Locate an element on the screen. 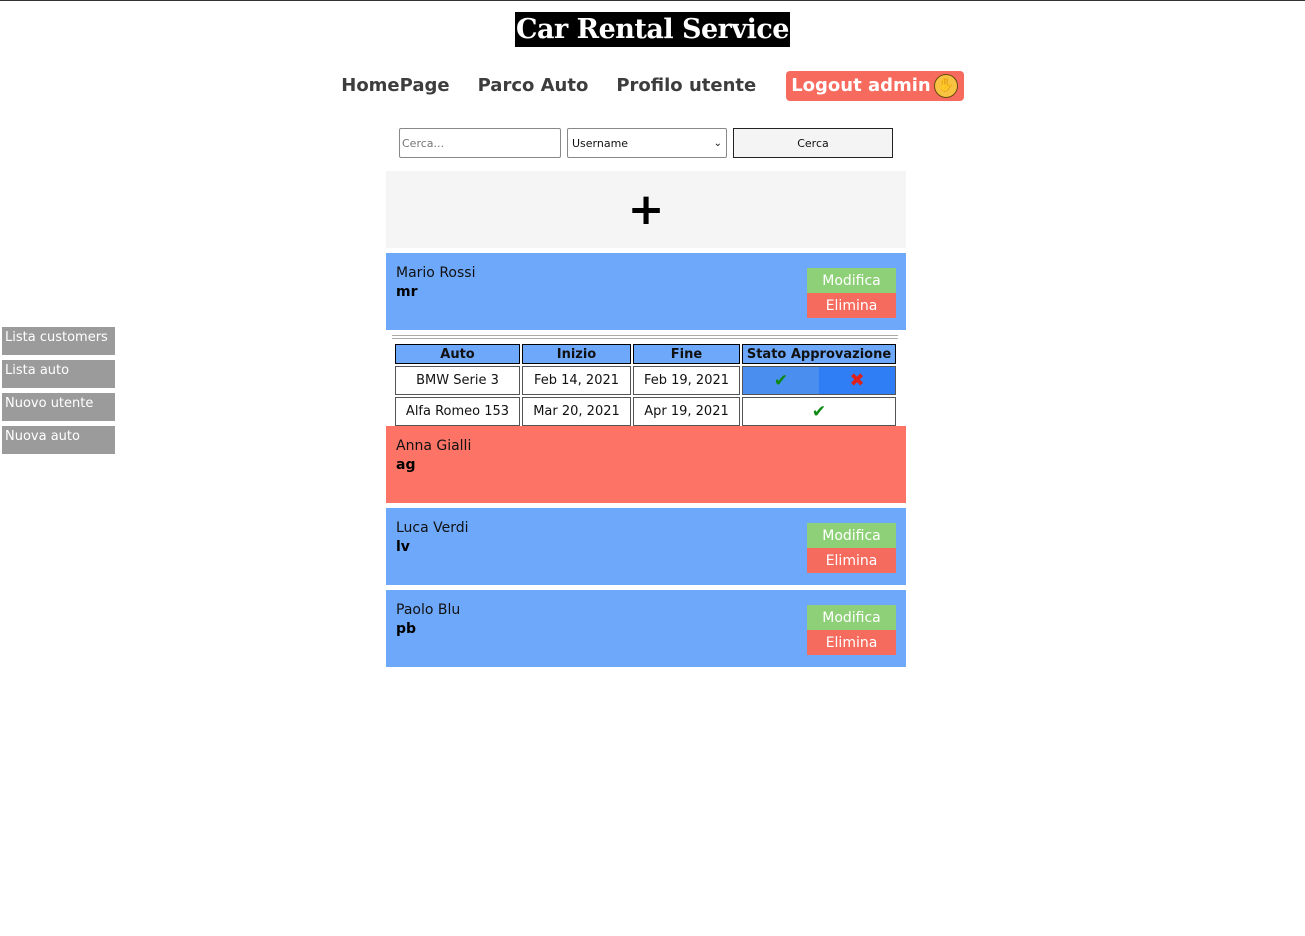  nav-parco-auto: Parco Auto is located at coordinates (533, 86).